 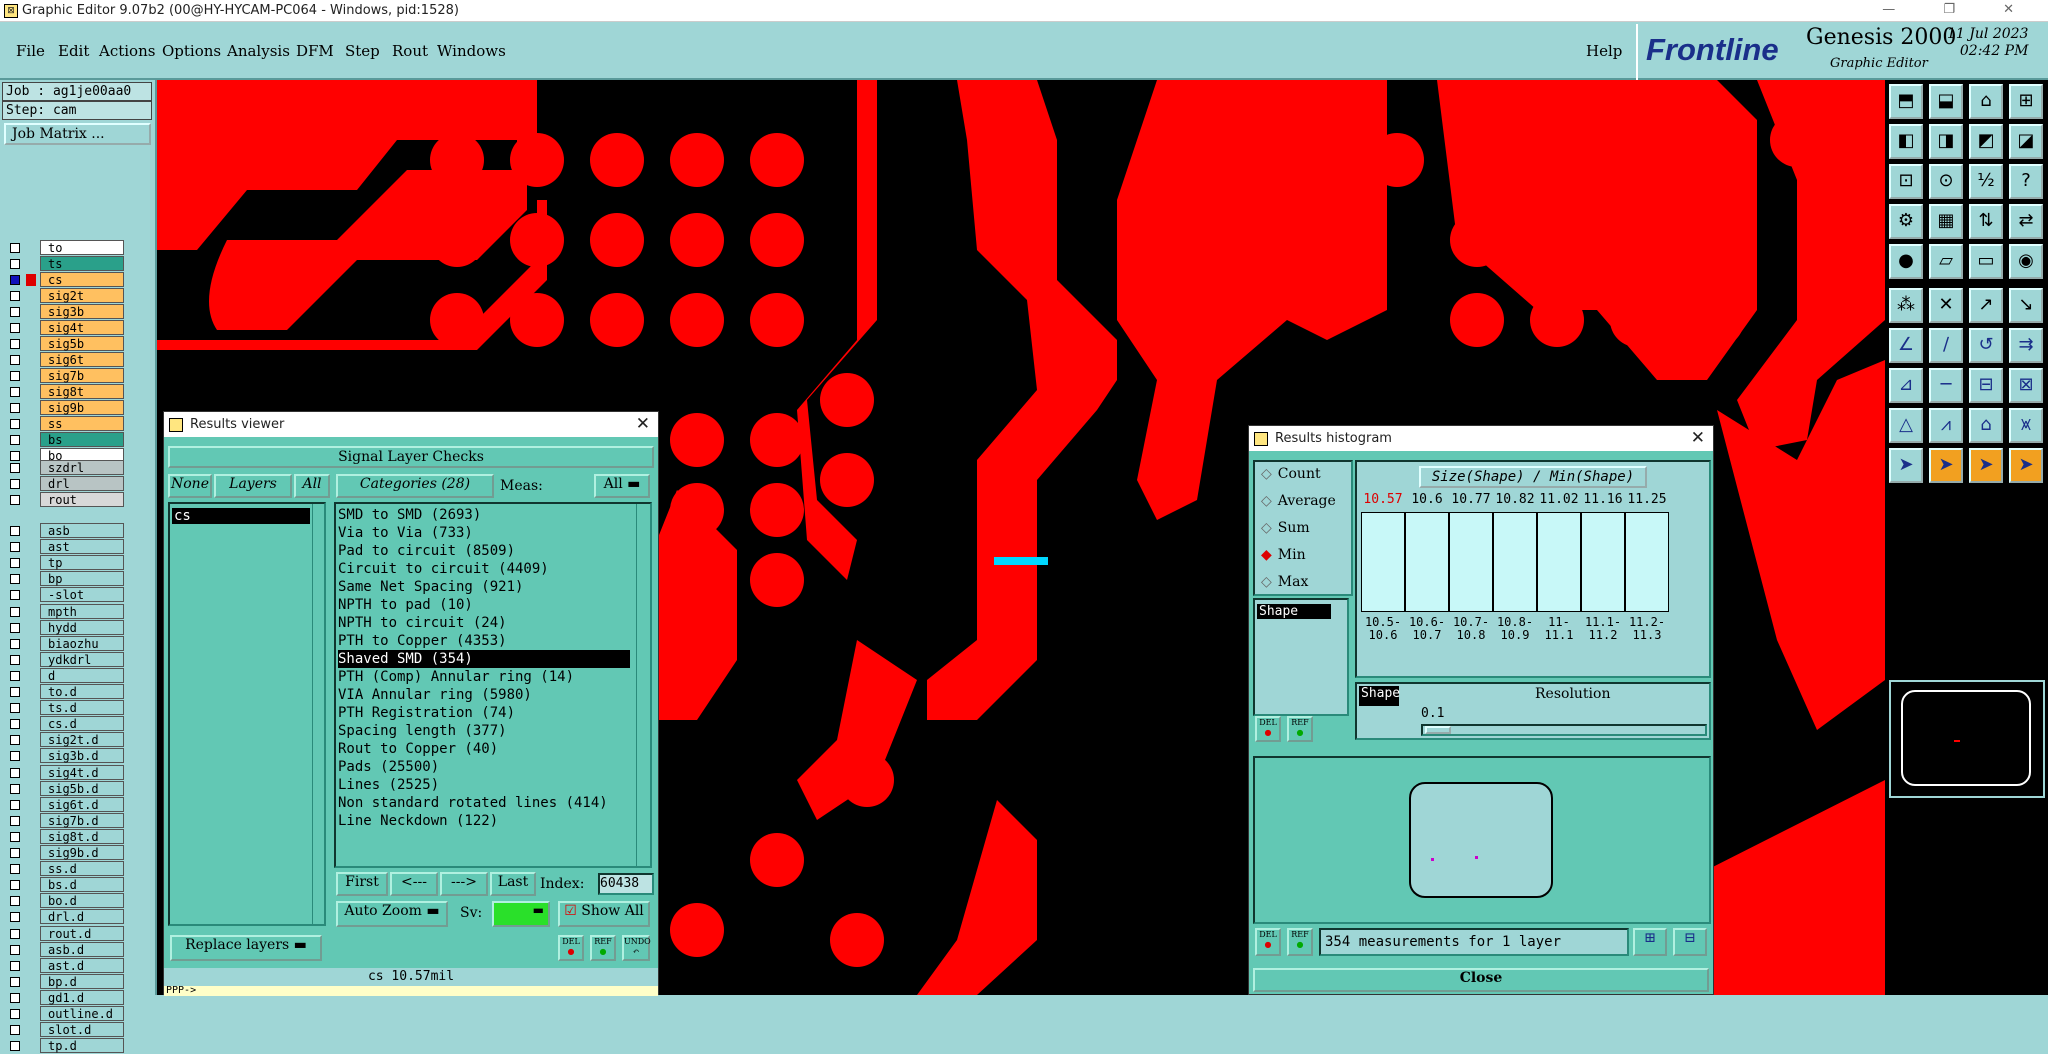 I want to click on close-button: Close, so click(x=1481, y=980).